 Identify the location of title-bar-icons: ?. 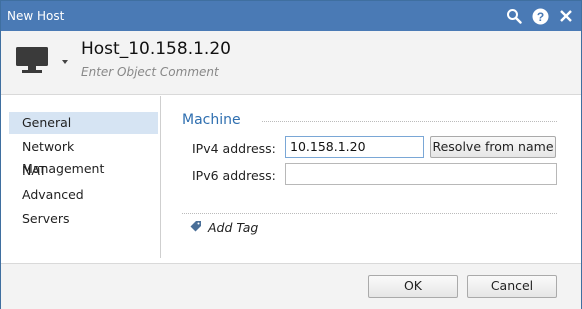
(540, 16).